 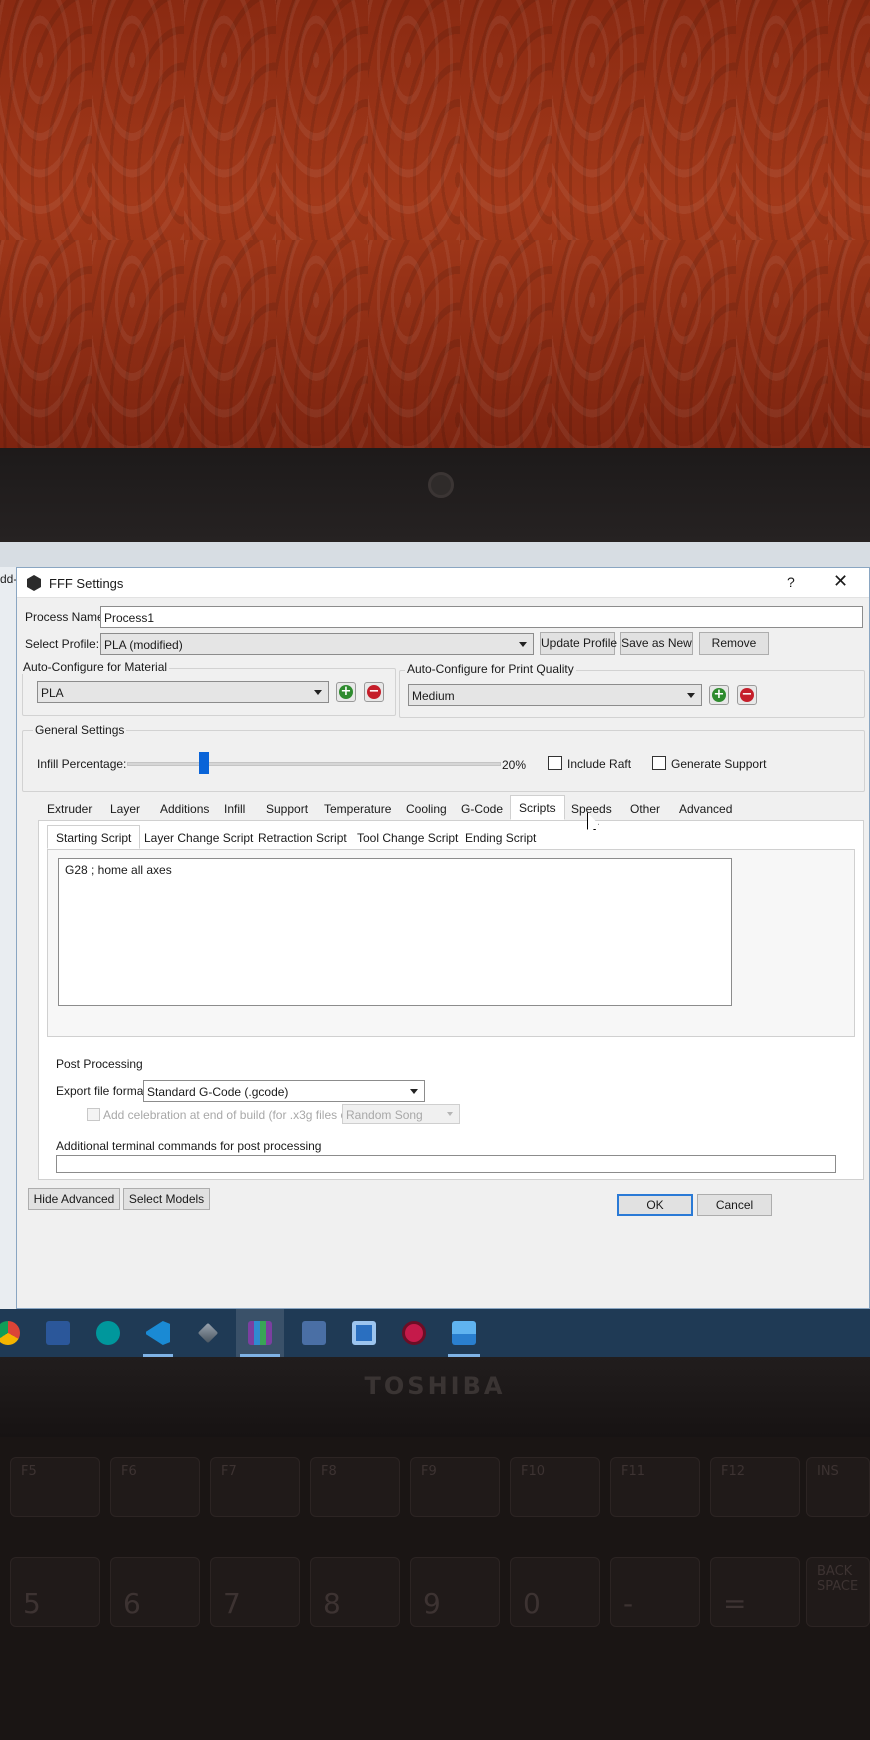 I want to click on keyboard-key: 7, so click(x=255, y=1592).